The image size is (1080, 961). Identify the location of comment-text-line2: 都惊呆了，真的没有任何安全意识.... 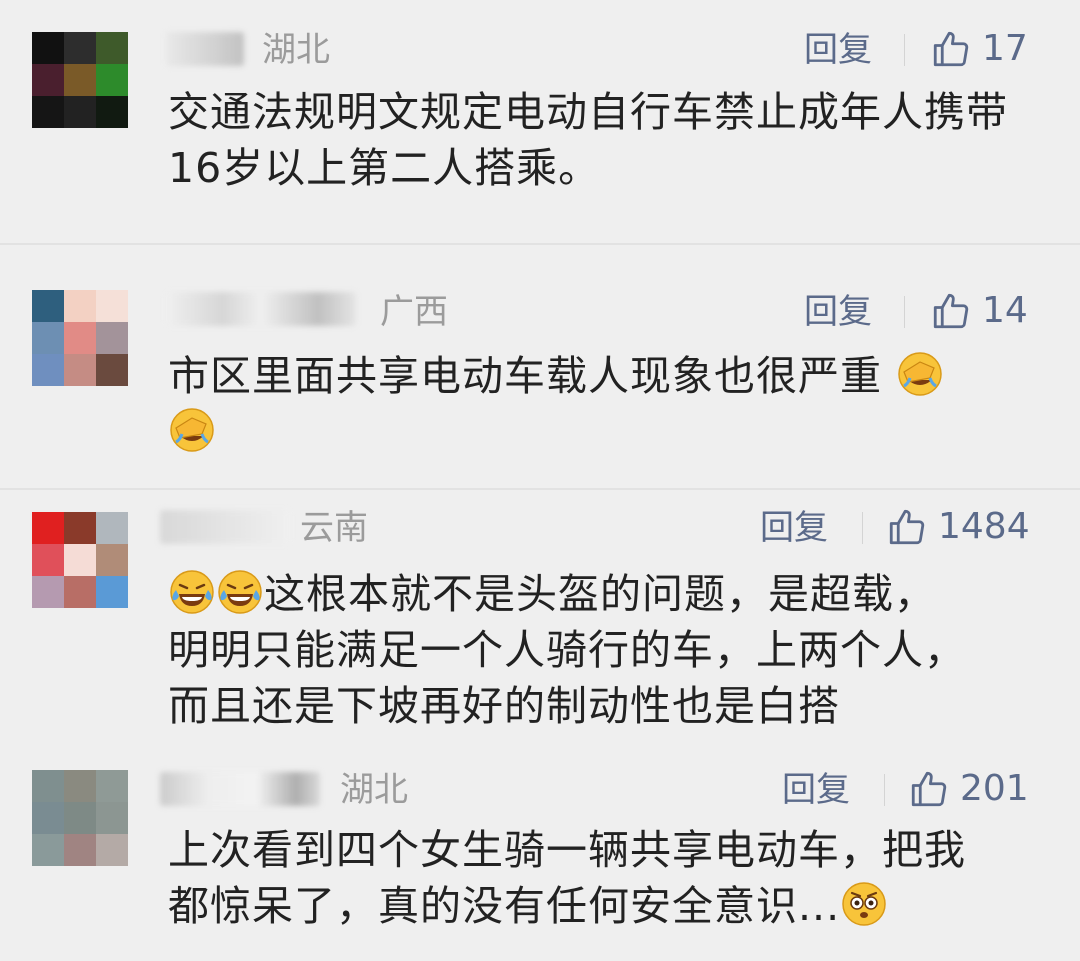
(504, 906).